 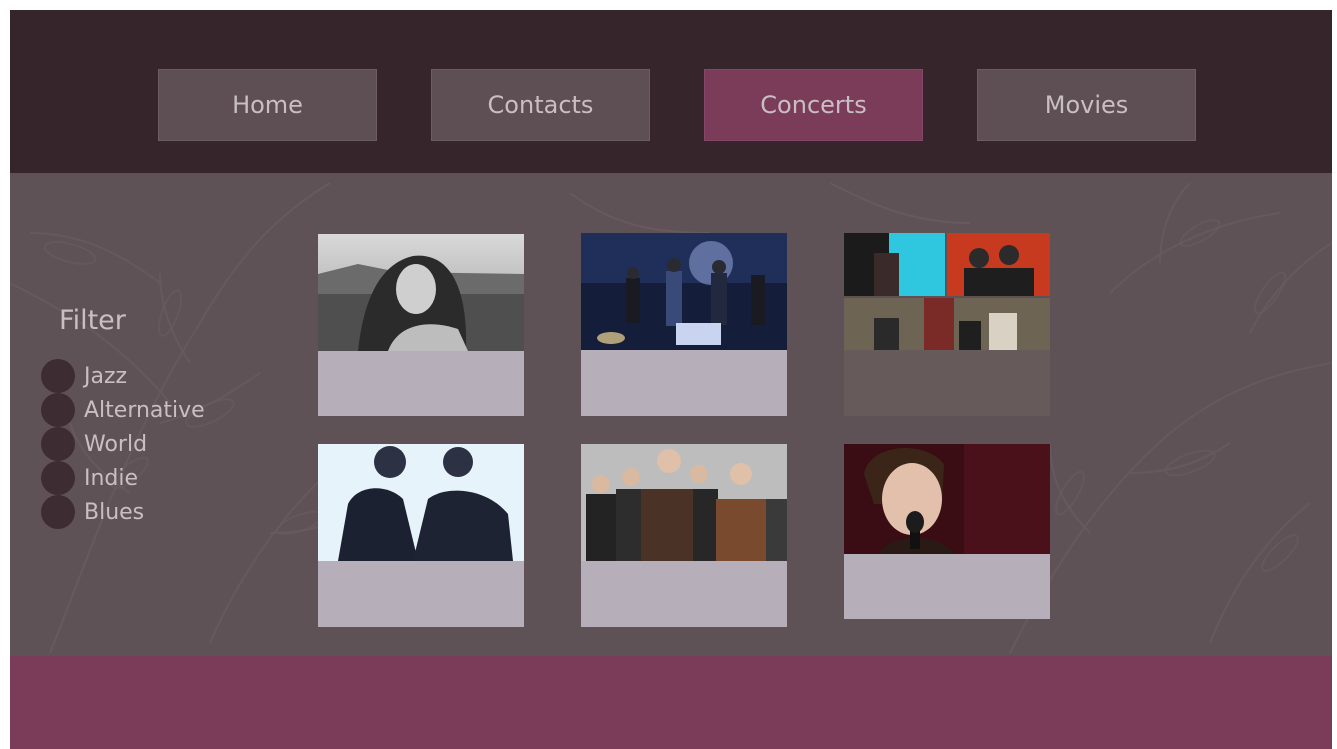 I want to click on filter-option-label: World, so click(x=116, y=444).